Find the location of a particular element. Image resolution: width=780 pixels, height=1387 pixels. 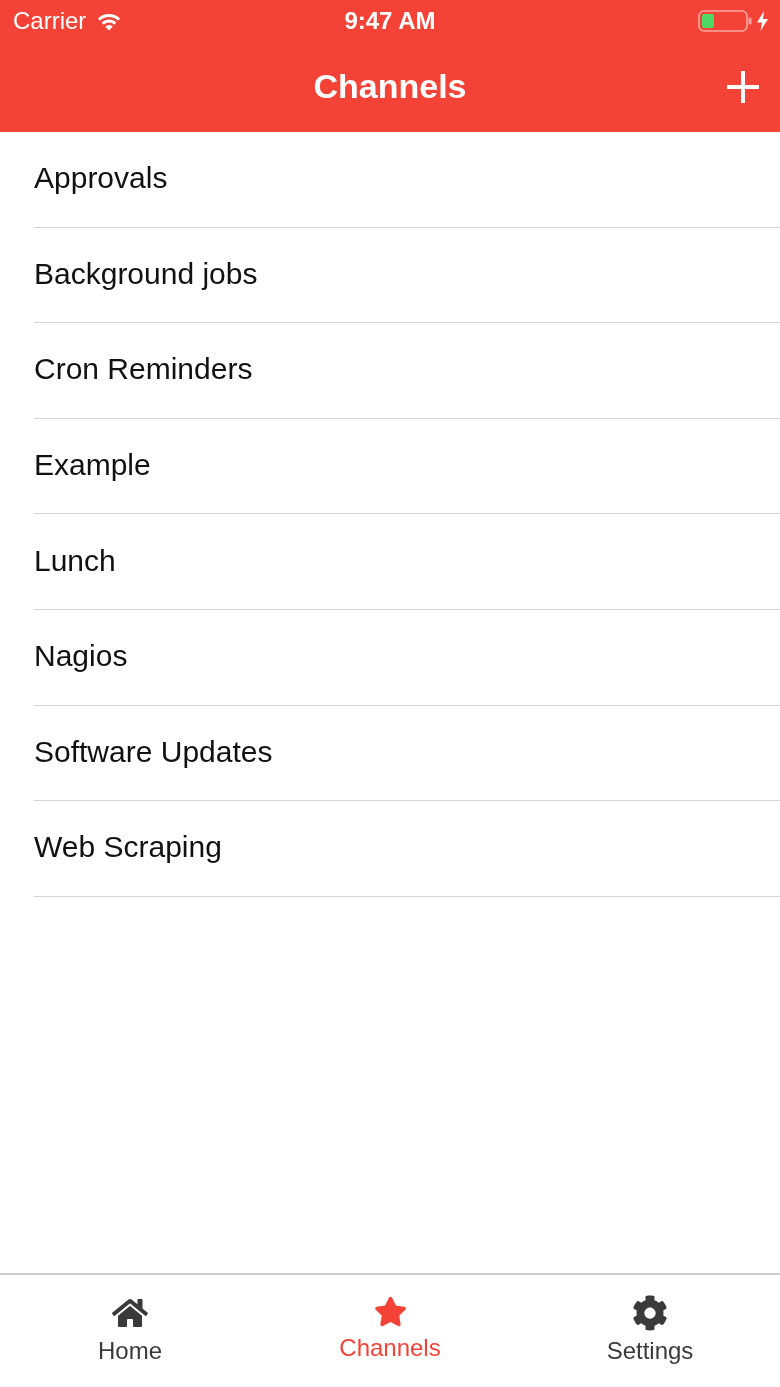

channel-item: Background jobs is located at coordinates (407, 275).